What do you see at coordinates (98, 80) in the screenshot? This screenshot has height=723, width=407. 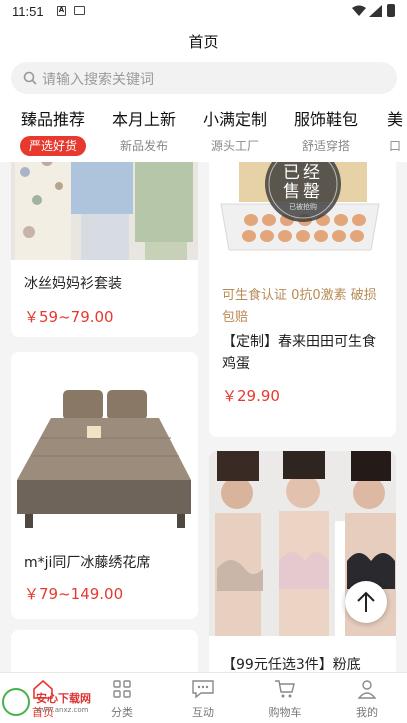 I see `search-placeholder: 请输入搜索关键词` at bounding box center [98, 80].